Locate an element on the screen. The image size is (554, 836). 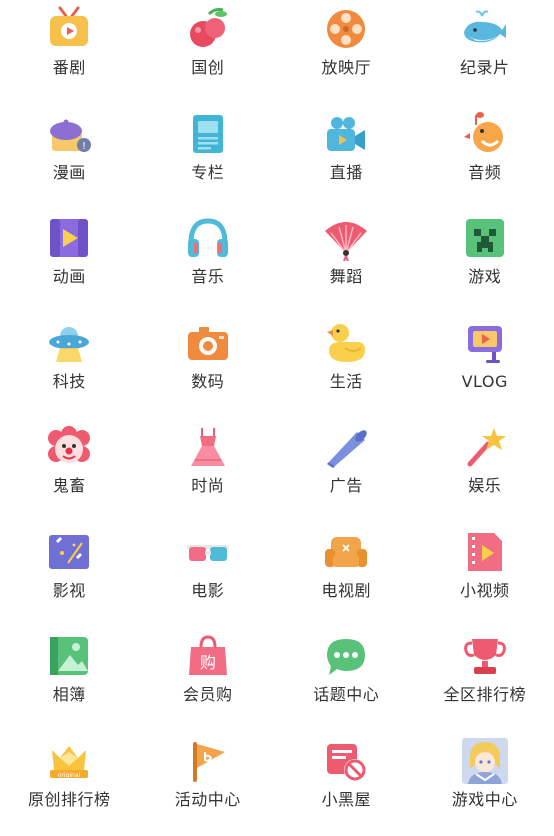
channel-label: VLOG is located at coordinates (485, 382).